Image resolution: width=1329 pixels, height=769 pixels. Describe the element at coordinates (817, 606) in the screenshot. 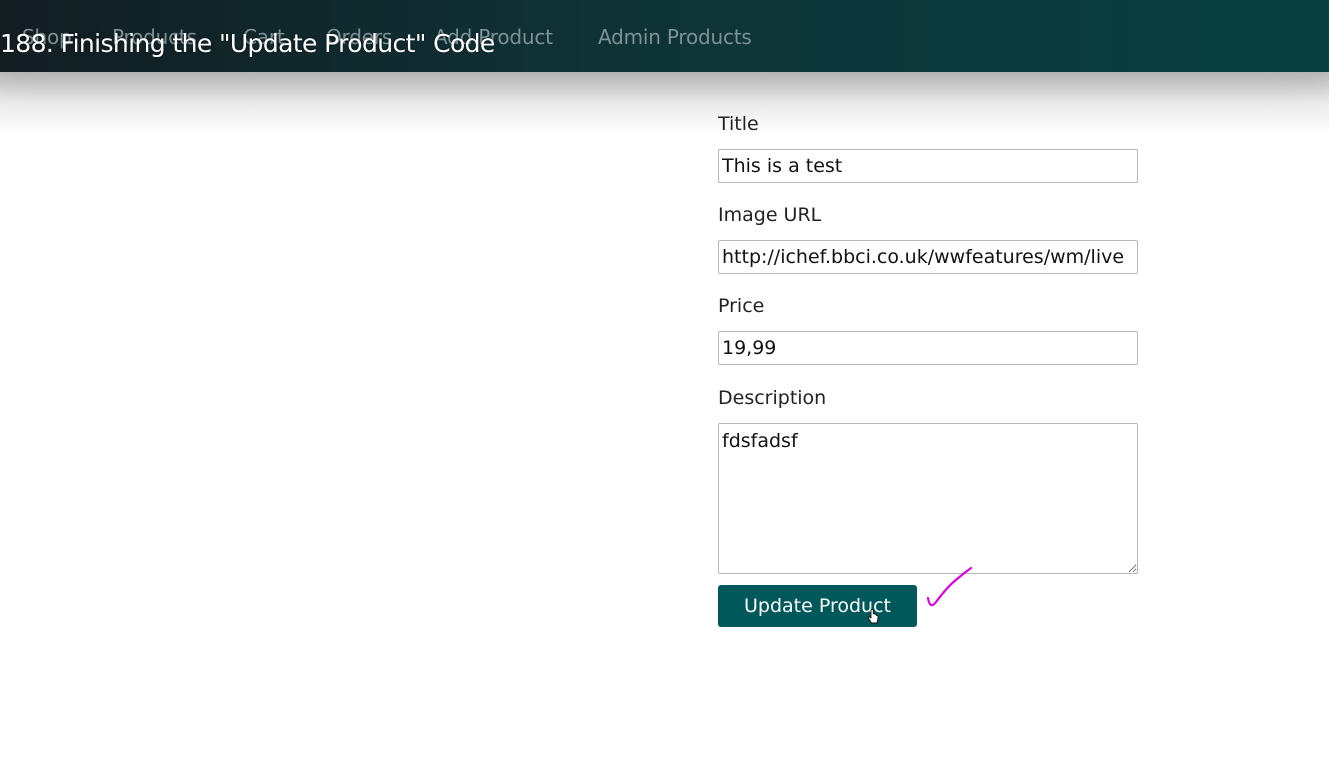

I see `update-product-button: Update Product` at that location.